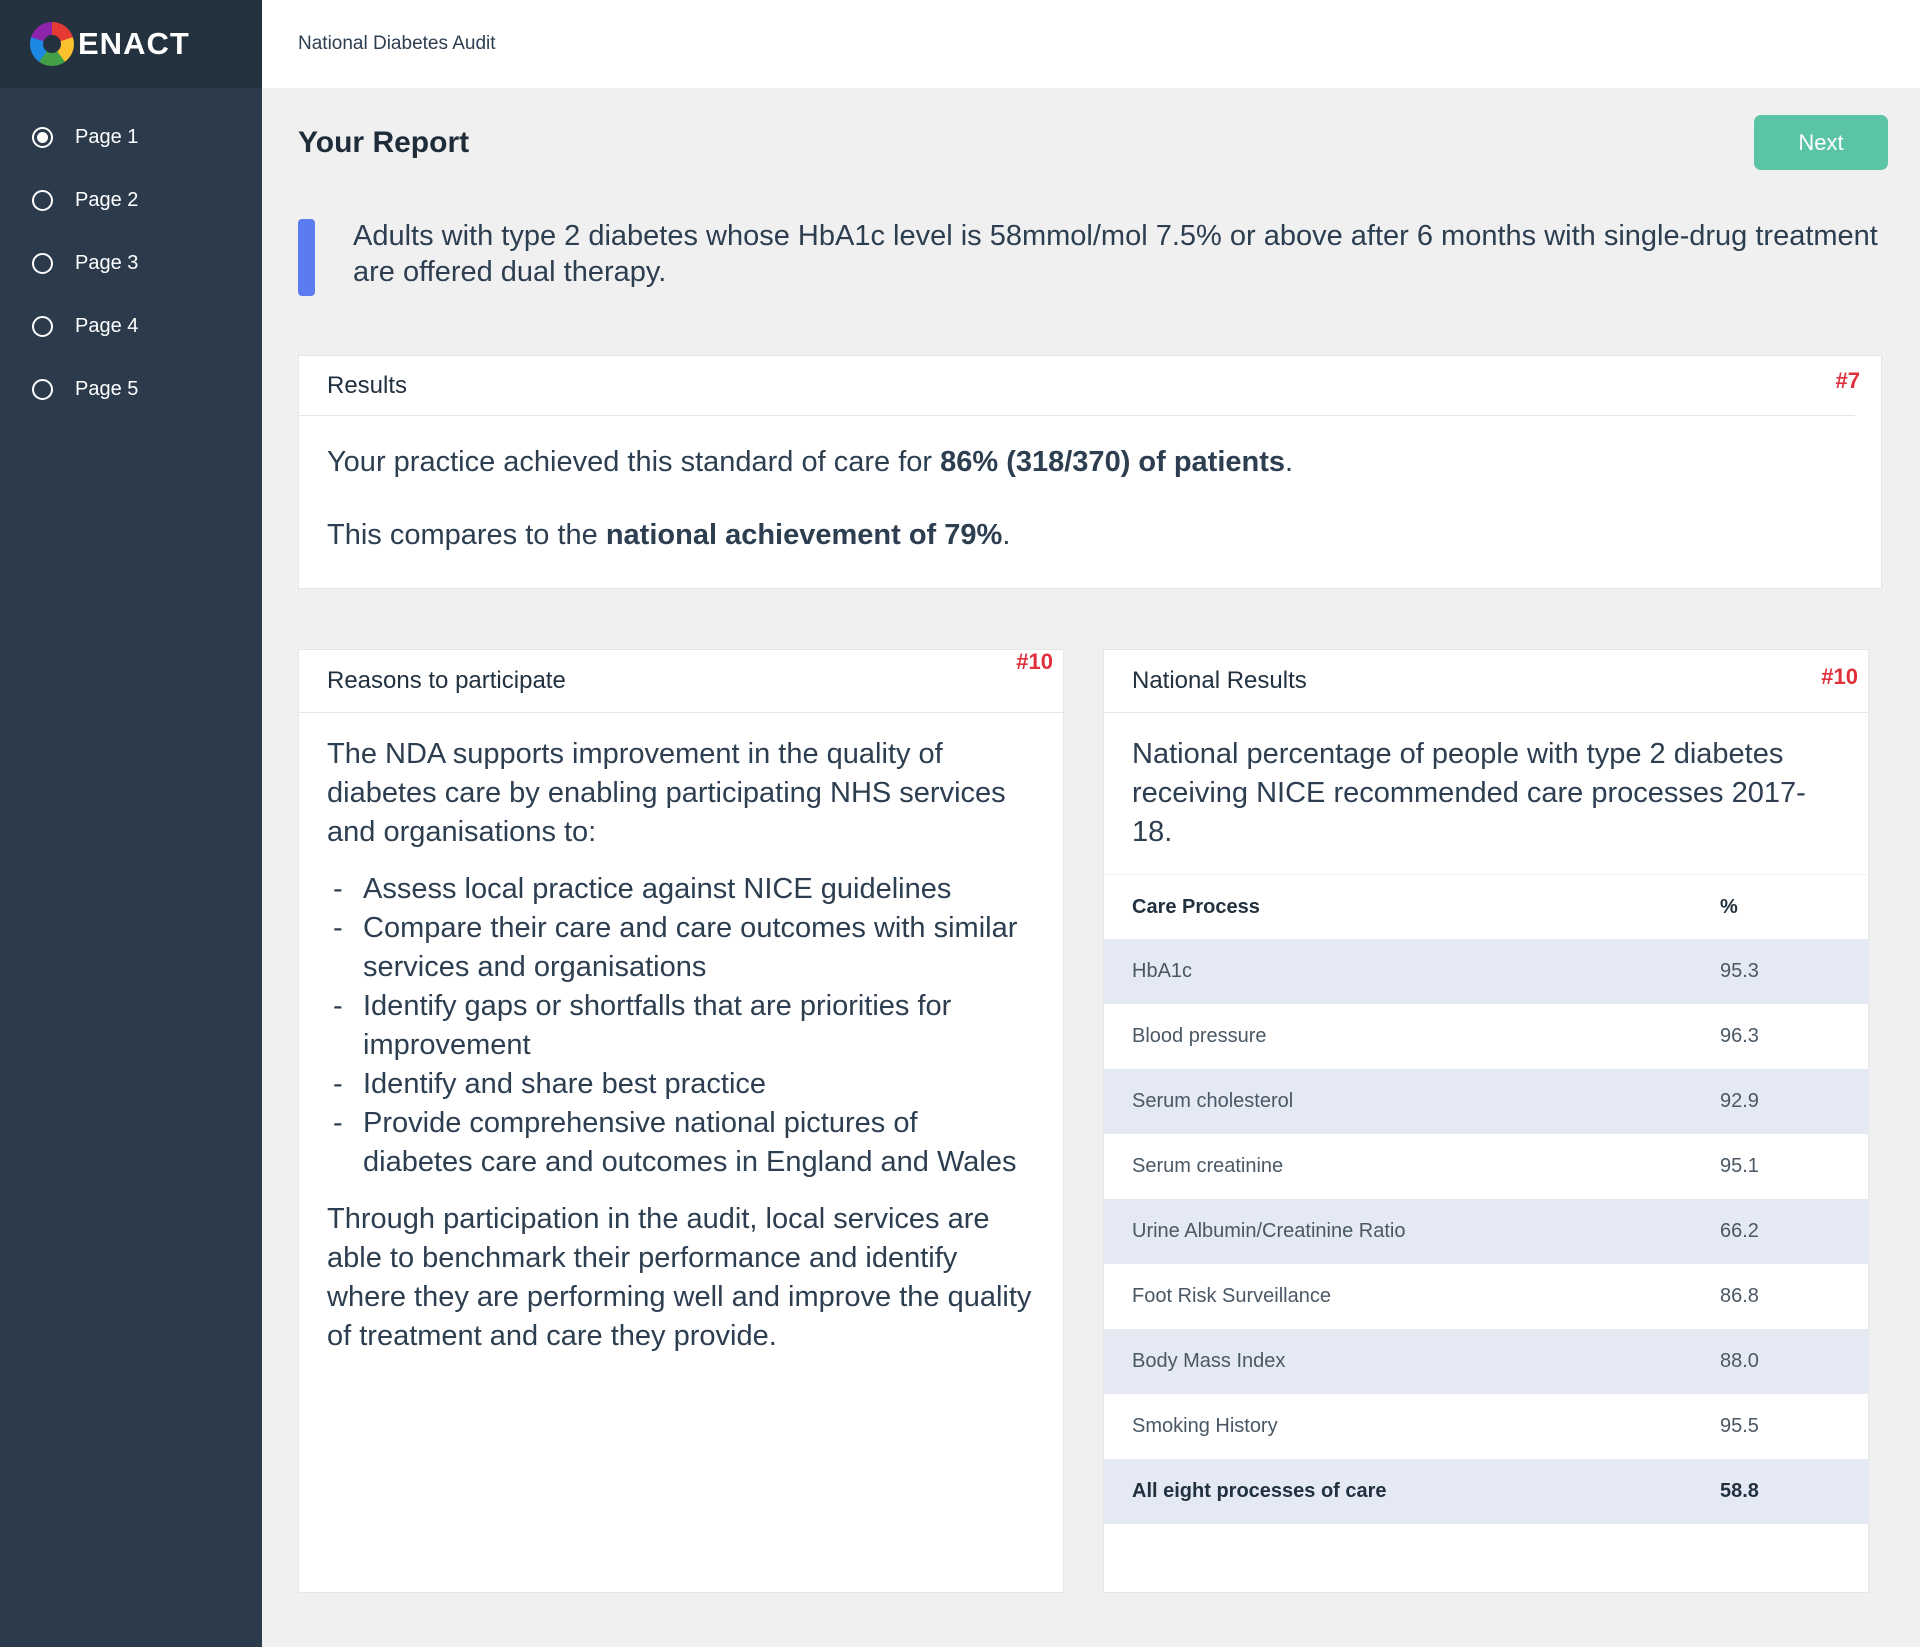  What do you see at coordinates (107, 137) in the screenshot?
I see `sidebar-item-label: Page 1` at bounding box center [107, 137].